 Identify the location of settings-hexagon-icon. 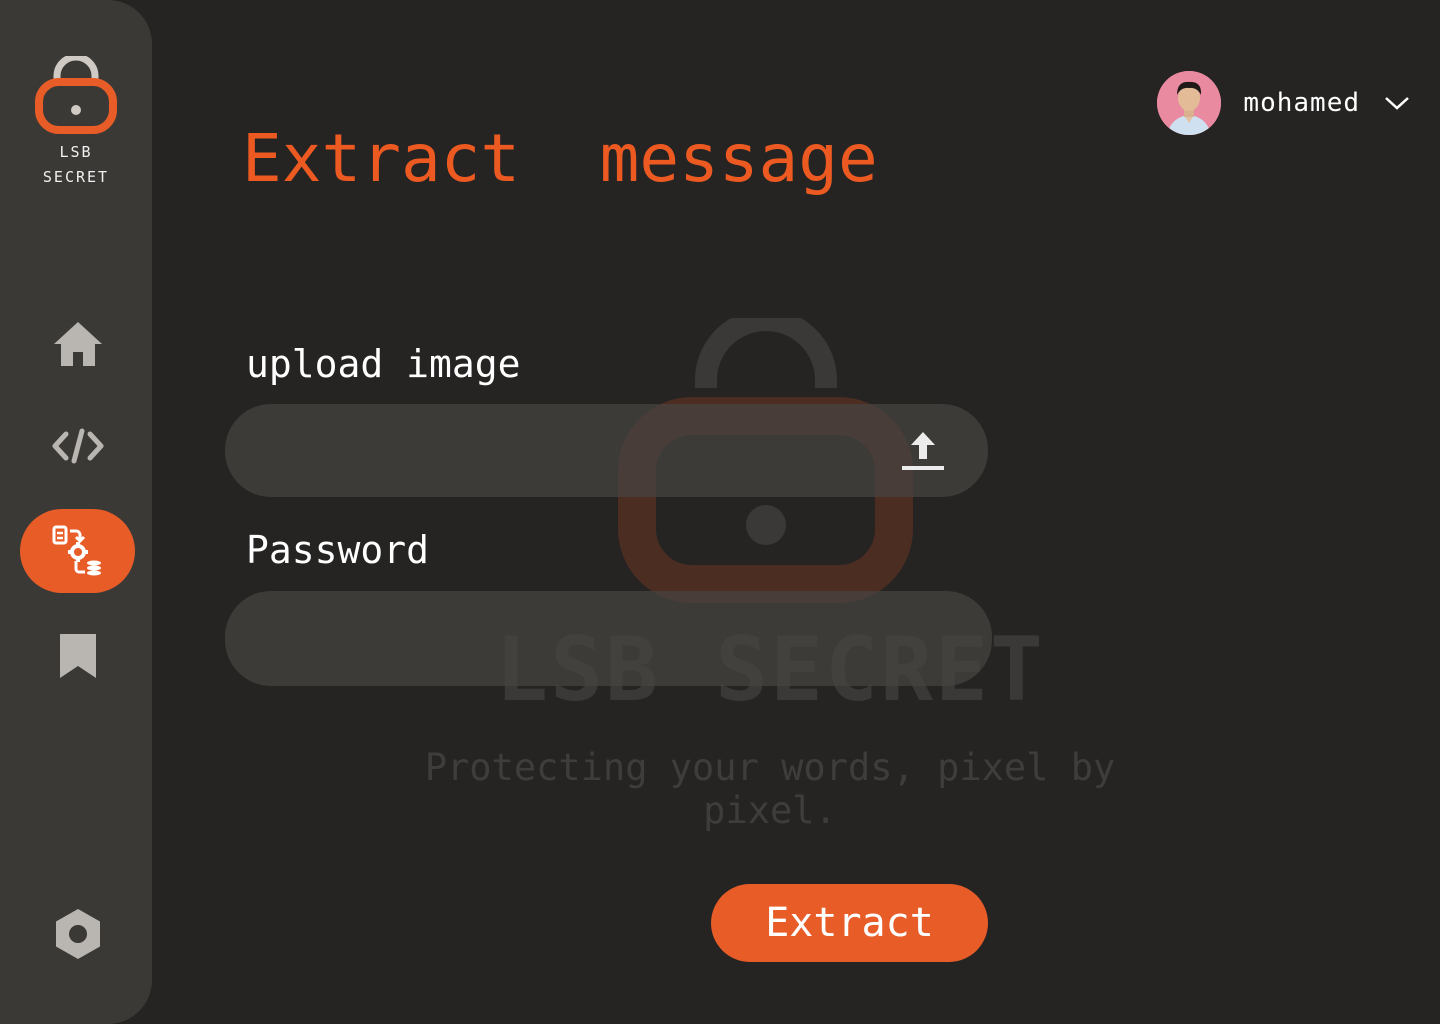
(77, 934).